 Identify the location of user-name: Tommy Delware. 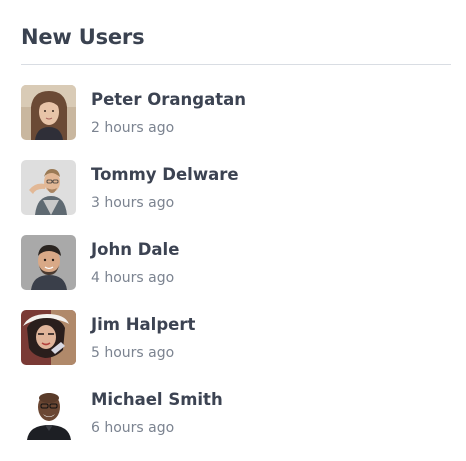
(165, 175).